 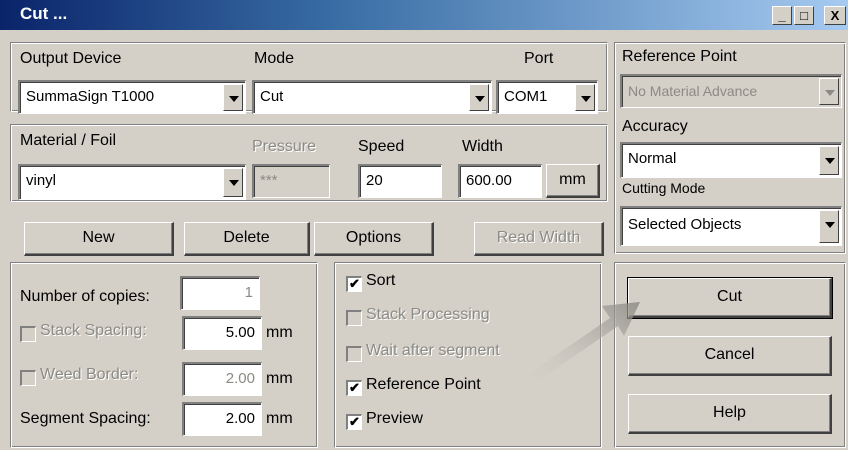 I want to click on mode-value: Cut, so click(x=272, y=96).